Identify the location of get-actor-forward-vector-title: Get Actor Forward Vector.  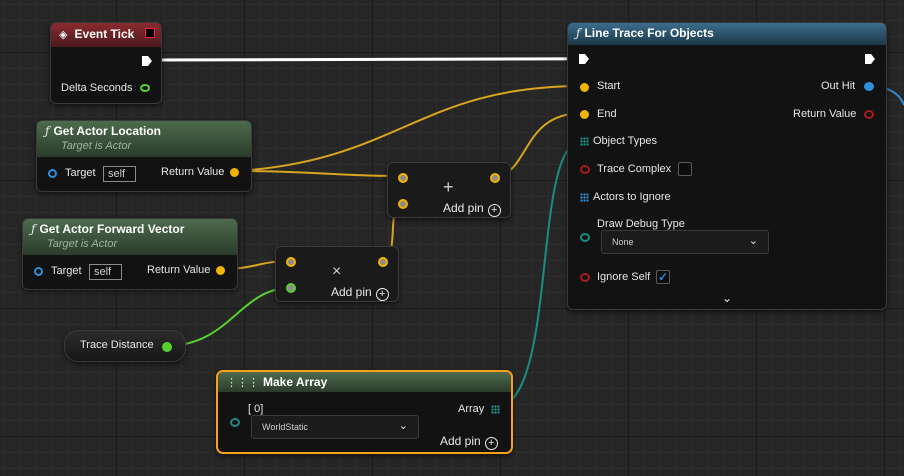
(112, 229).